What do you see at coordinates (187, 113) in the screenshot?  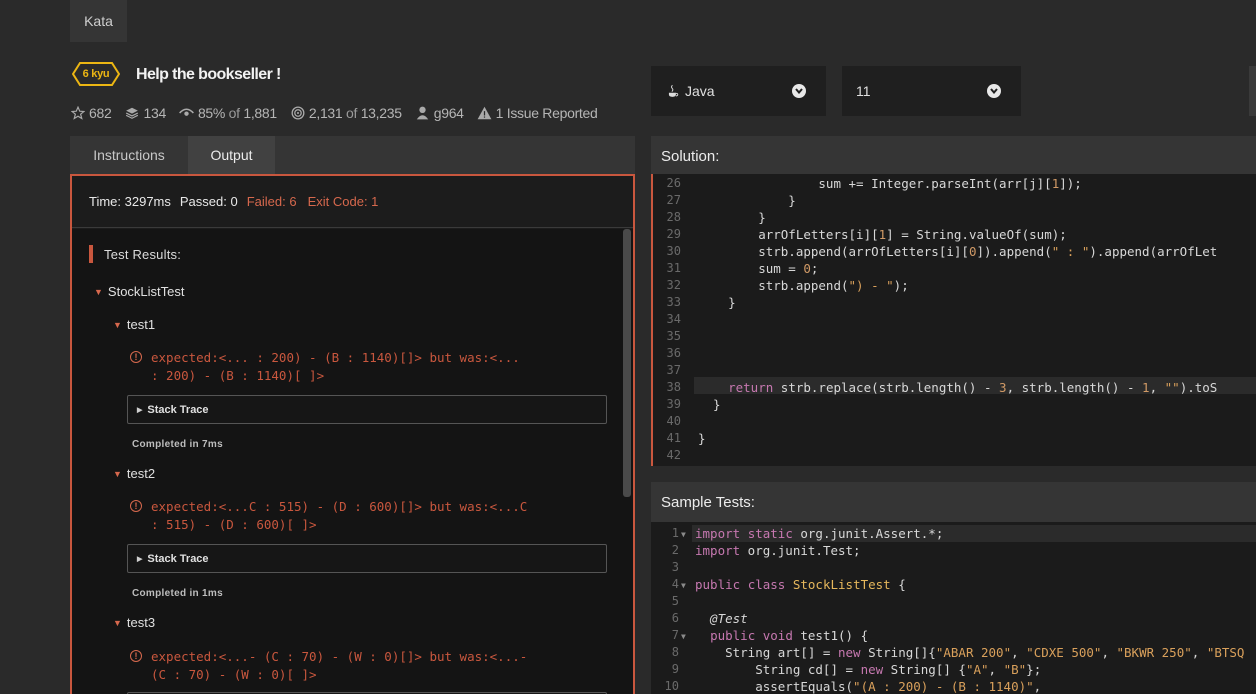 I see `eye-icon` at bounding box center [187, 113].